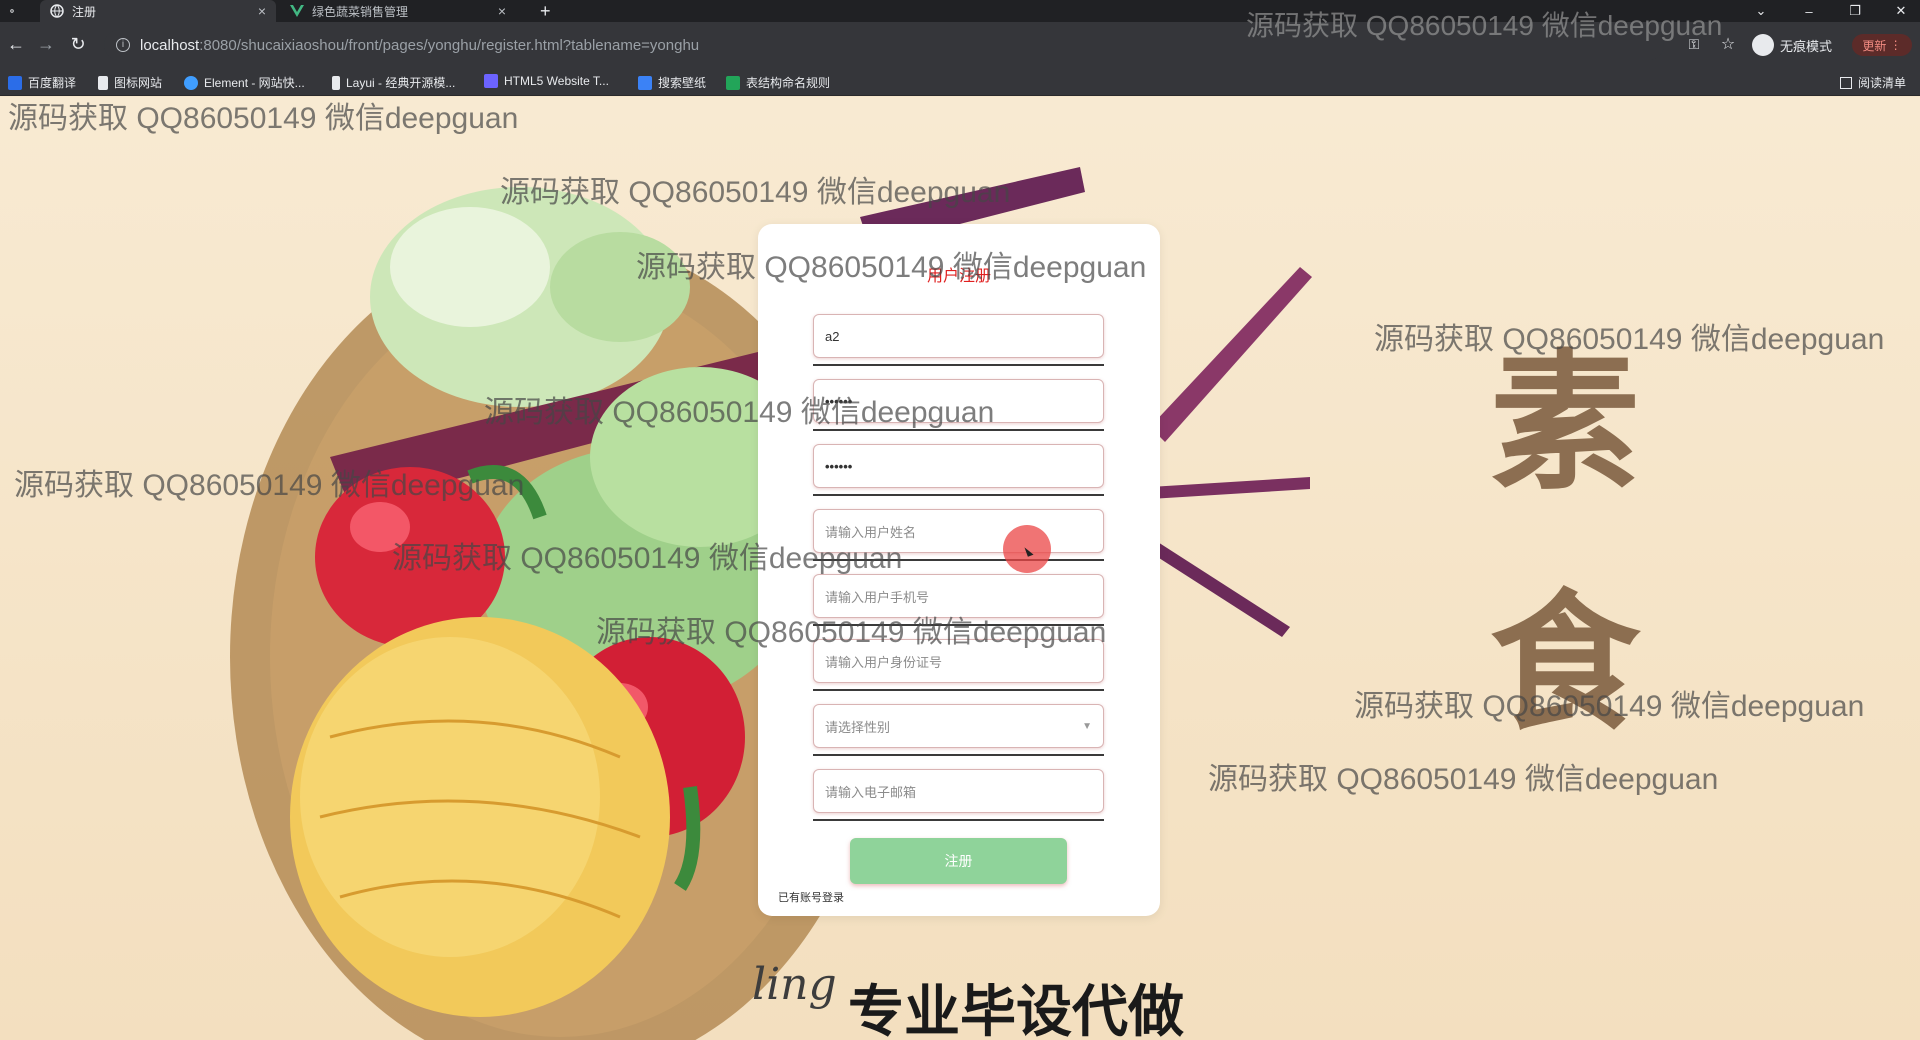  I want to click on tab-title: 绿色蔬菜销售管理, so click(360, 11).